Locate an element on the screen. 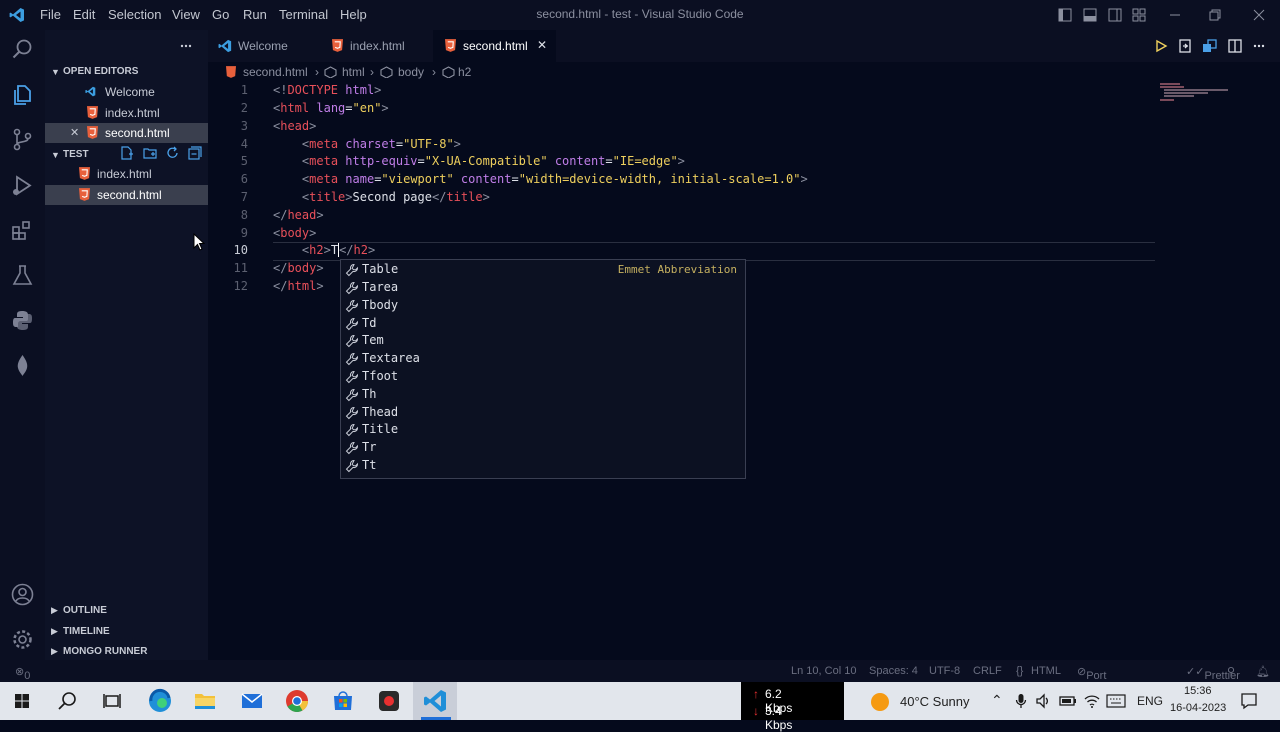  notifications-bell-icon: 🔔︎ is located at coordinates (1263, 671).